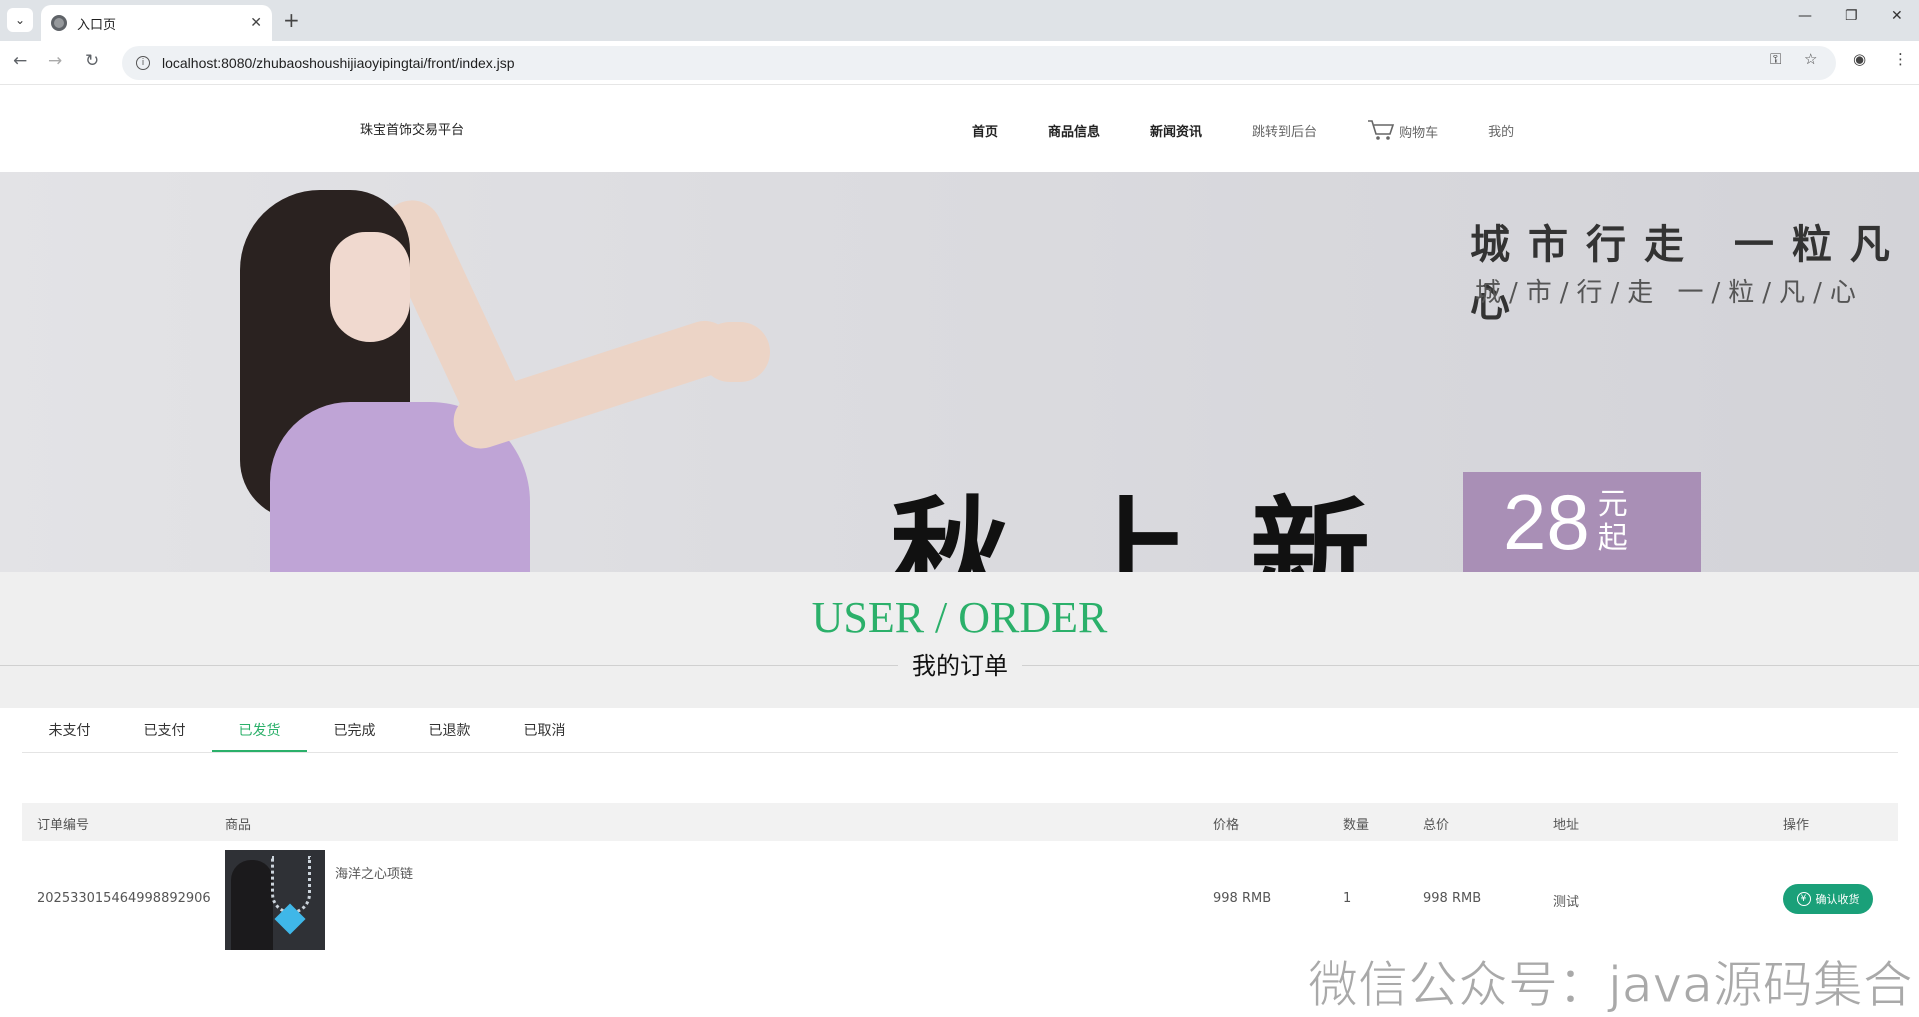 This screenshot has width=1919, height=1017. Describe the element at coordinates (1226, 825) in the screenshot. I see `header-price: 价格` at that location.